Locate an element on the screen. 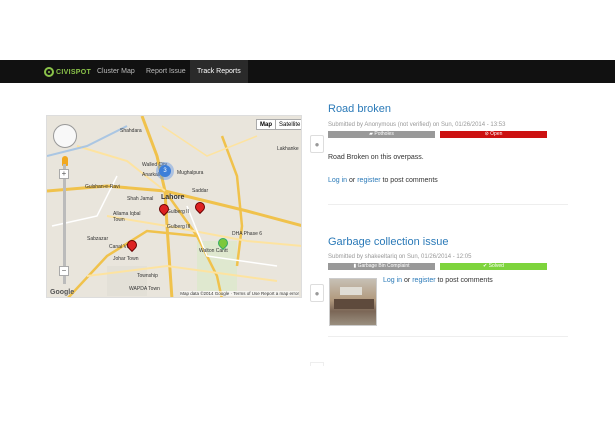 The width and height of the screenshot is (615, 424). map-place-label: Gulberg III is located at coordinates (179, 227).